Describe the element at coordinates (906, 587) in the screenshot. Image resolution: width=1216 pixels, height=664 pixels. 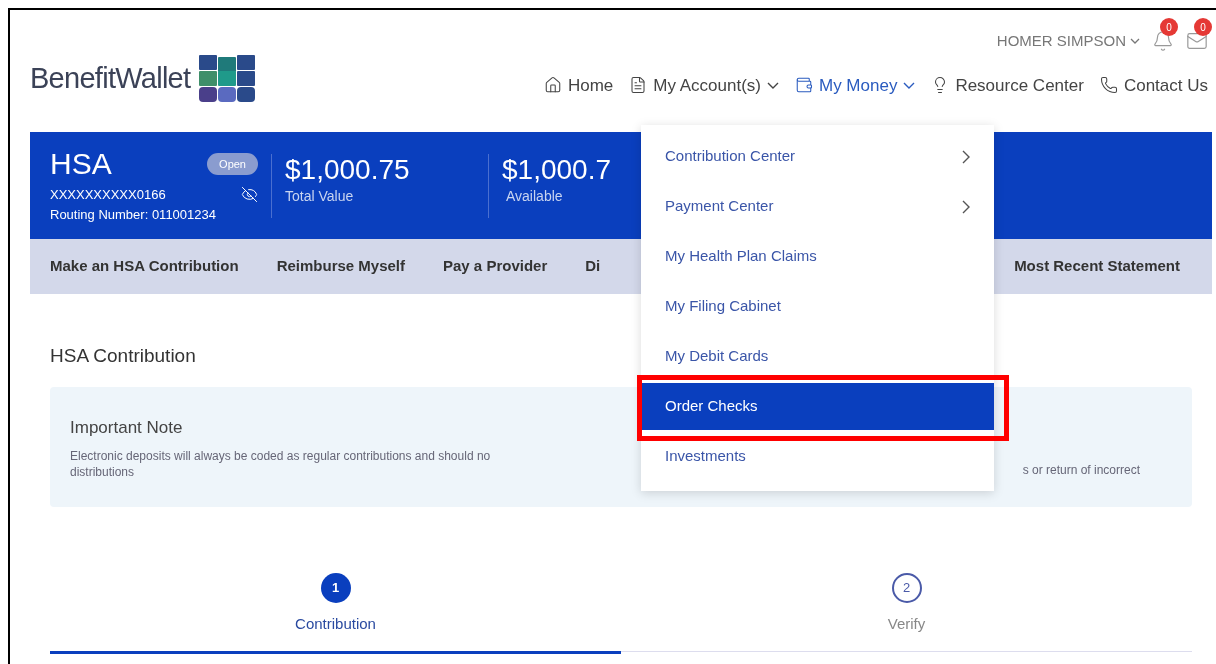
I see `step-number: 2` at that location.